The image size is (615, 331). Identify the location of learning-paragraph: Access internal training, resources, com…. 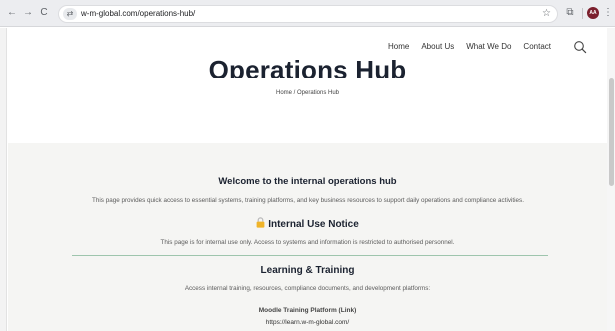
(307, 288).